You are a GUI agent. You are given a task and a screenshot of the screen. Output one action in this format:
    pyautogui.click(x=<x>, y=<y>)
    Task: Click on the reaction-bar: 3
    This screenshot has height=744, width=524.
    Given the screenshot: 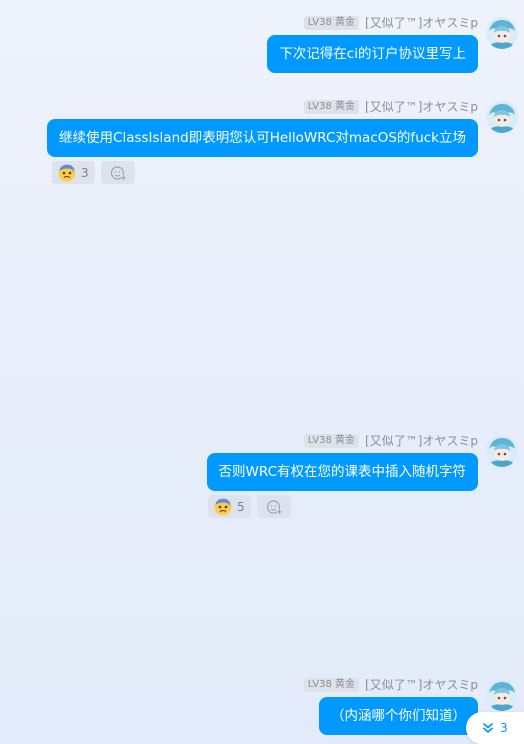 What is the action you would take?
    pyautogui.click(x=93, y=172)
    